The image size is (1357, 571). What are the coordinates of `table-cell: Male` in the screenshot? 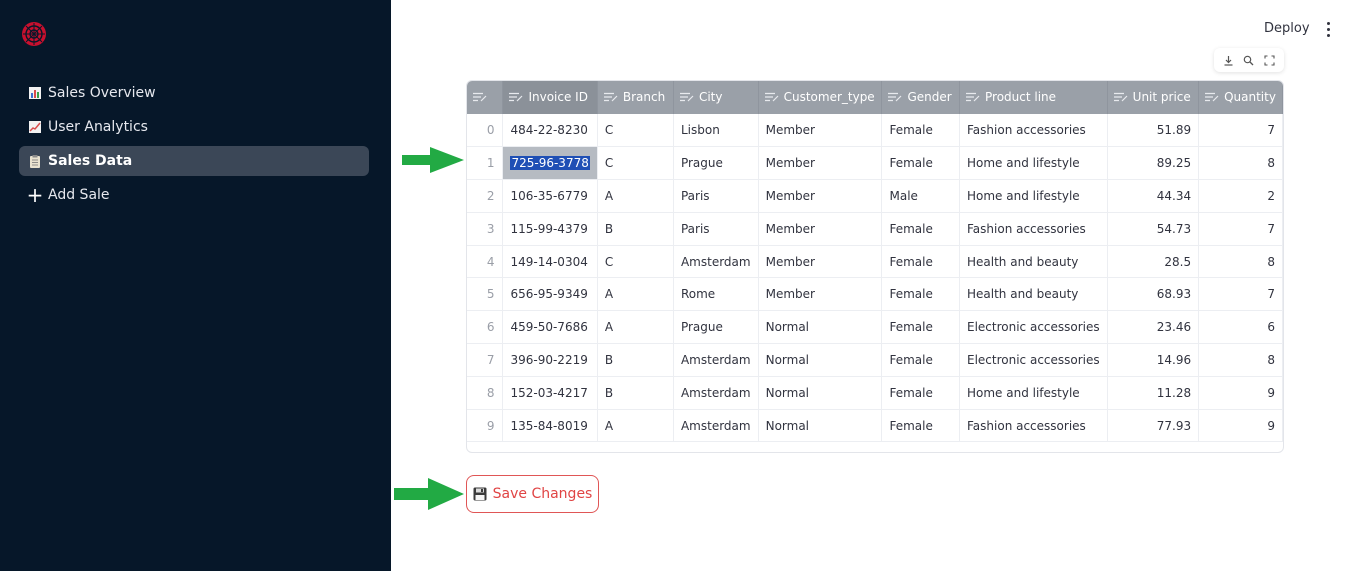 It's located at (920, 196).